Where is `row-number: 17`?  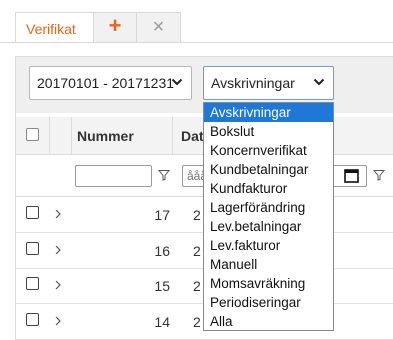
row-number: 17 is located at coordinates (162, 215).